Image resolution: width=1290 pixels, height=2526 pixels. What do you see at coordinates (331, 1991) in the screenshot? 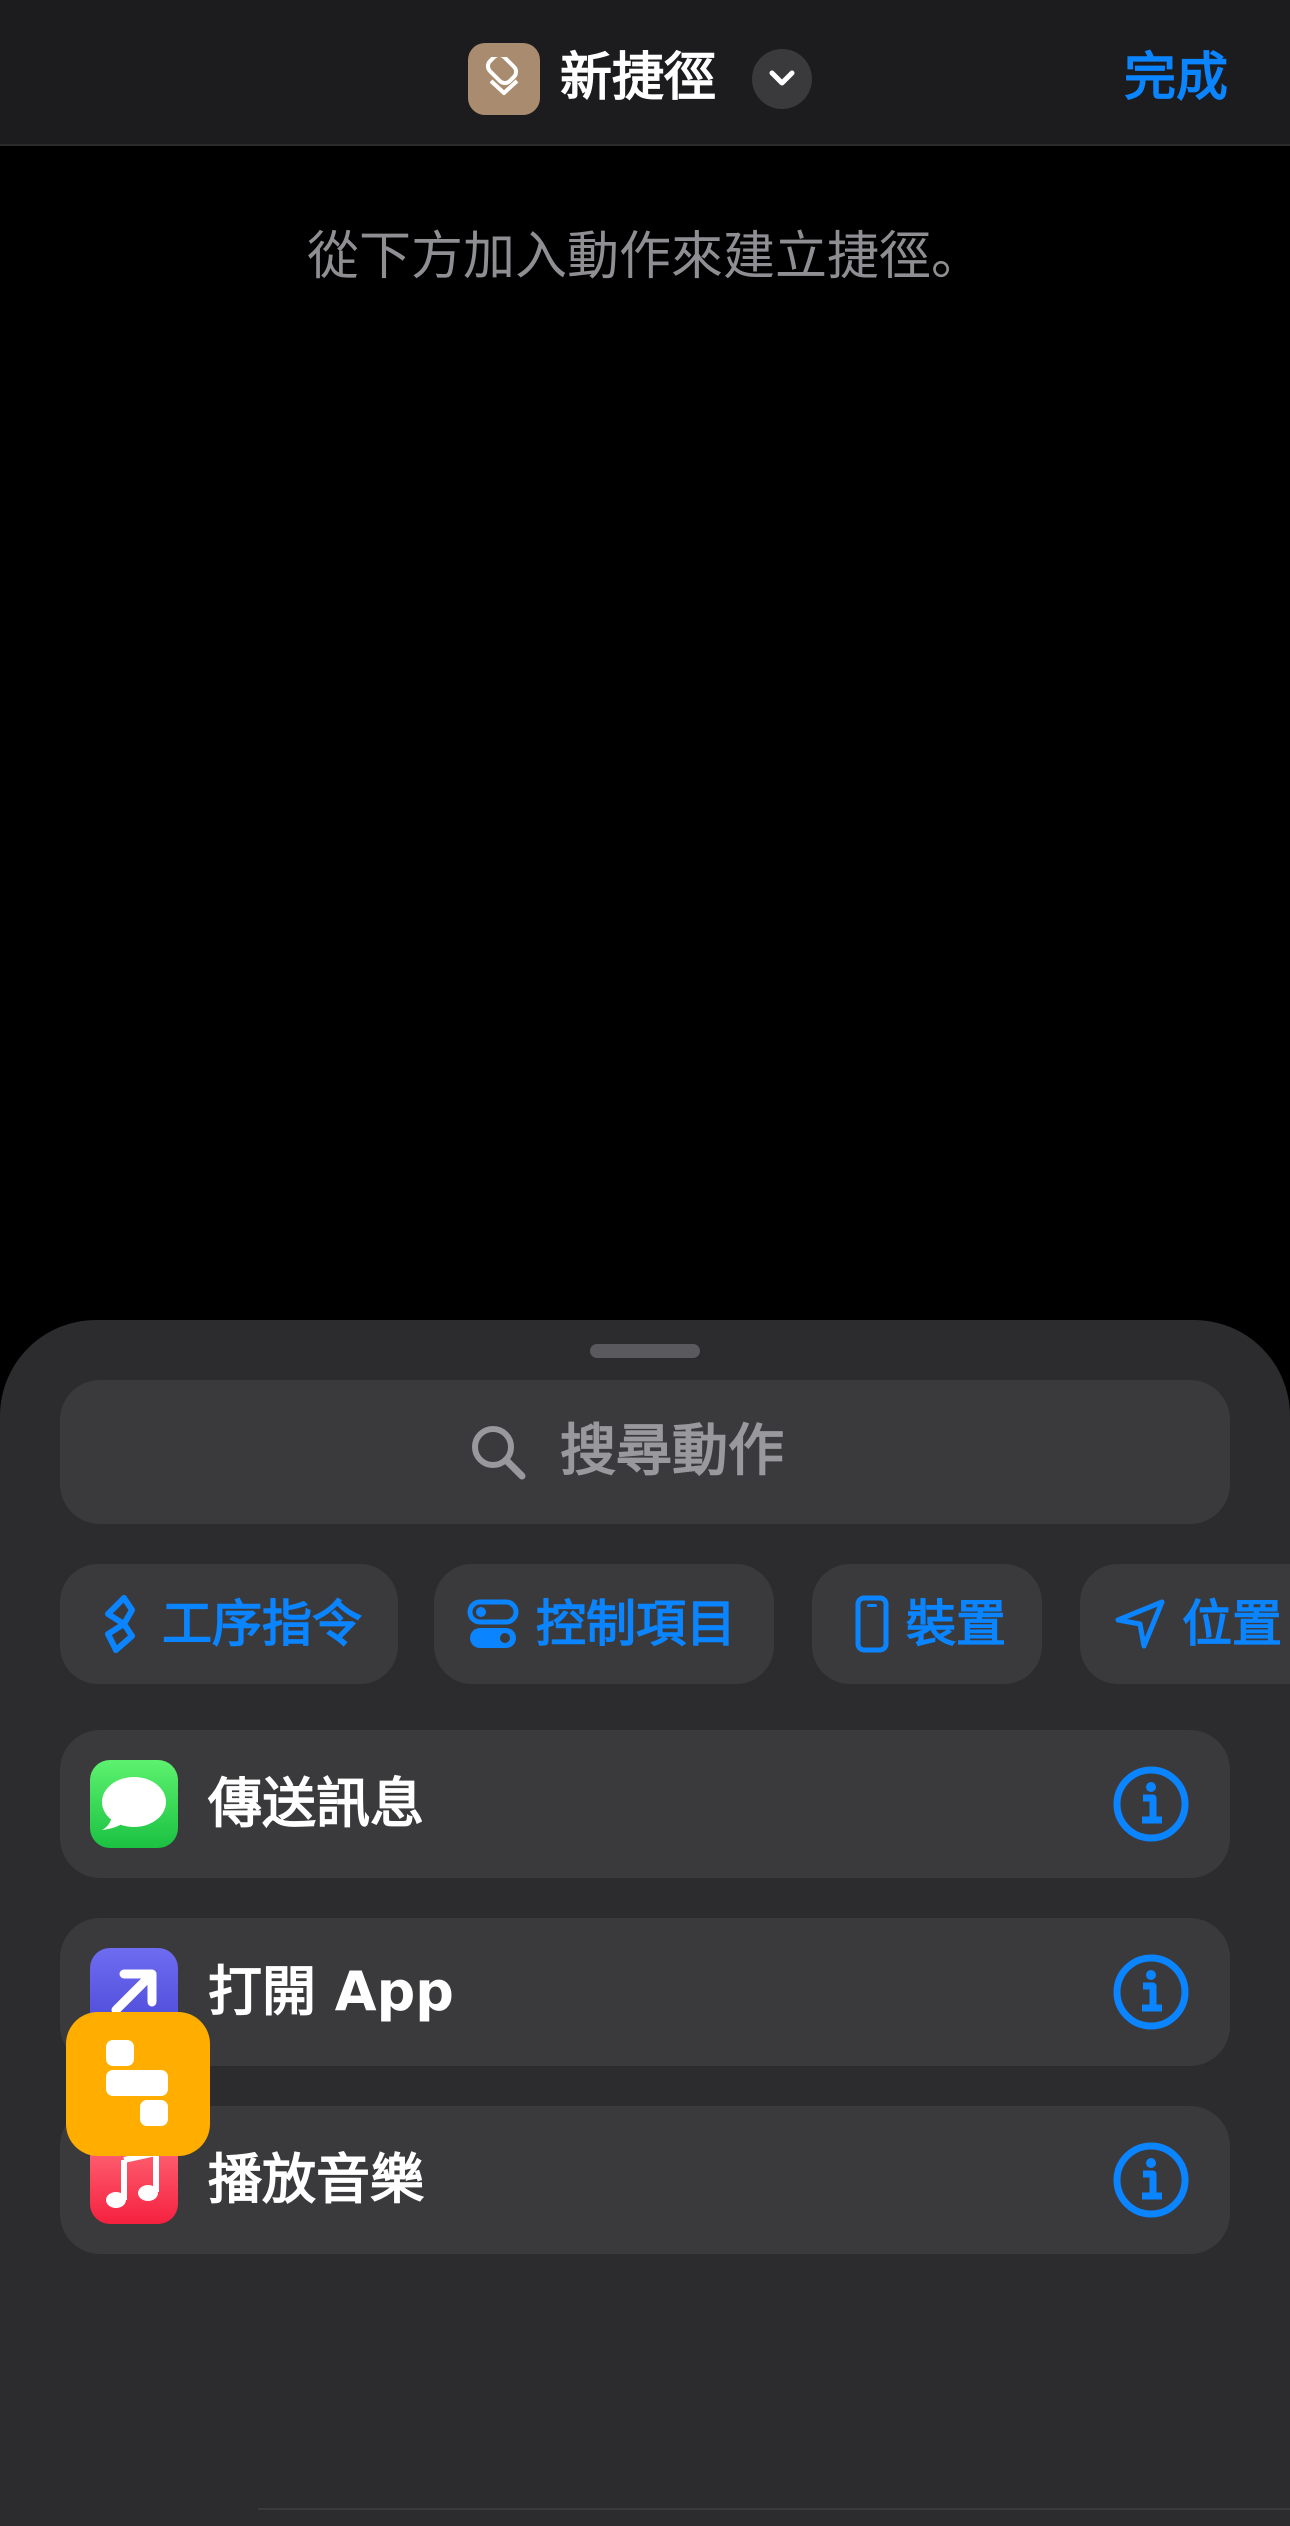
I see `action-label: 打開 App` at bounding box center [331, 1991].